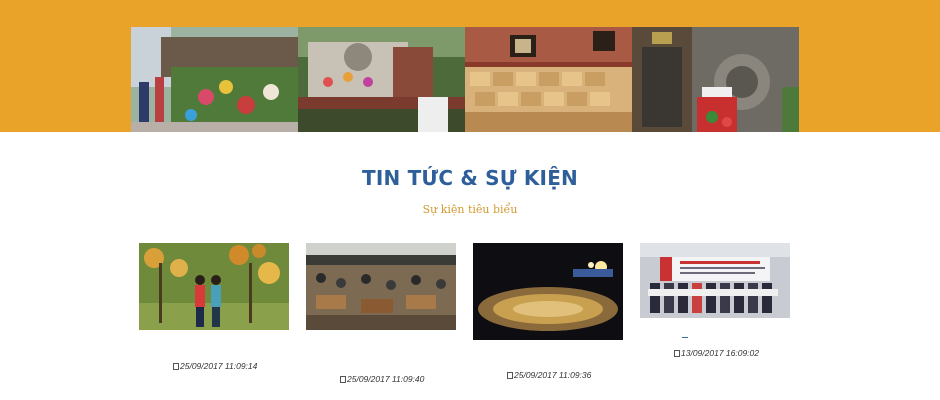 The width and height of the screenshot is (940, 400). I want to click on news-card: 25/09/2017 11:09:36, so click(548, 311).